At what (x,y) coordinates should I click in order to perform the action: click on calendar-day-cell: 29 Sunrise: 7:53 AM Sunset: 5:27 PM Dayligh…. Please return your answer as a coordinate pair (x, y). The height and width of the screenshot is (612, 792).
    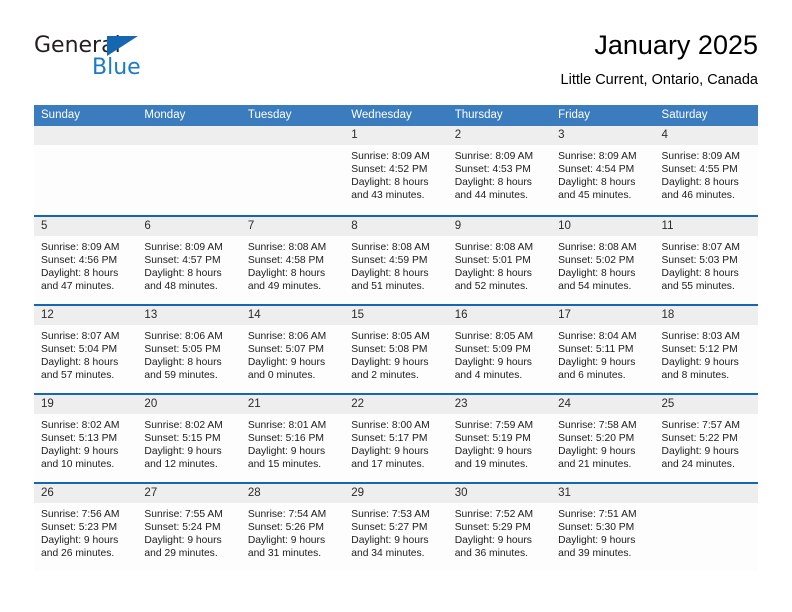
    Looking at the image, I should click on (396, 527).